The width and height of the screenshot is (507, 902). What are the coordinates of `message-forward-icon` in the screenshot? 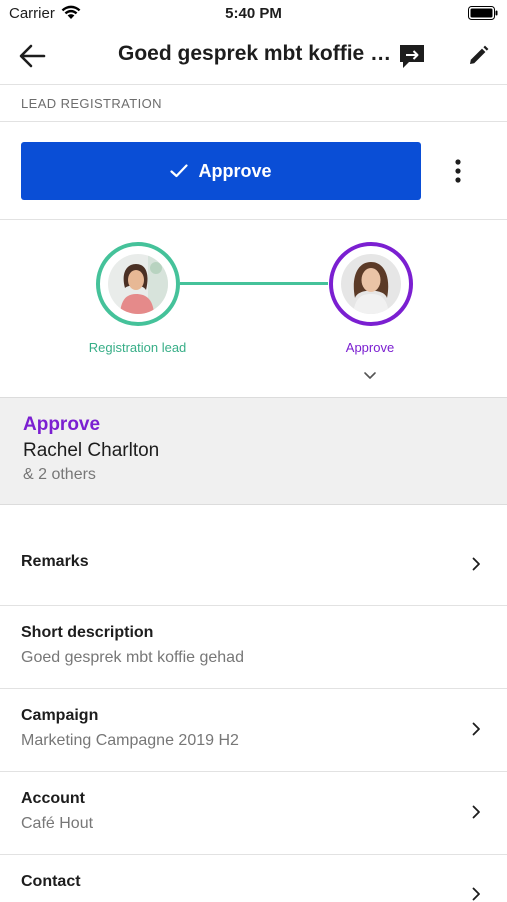 It's located at (412, 56).